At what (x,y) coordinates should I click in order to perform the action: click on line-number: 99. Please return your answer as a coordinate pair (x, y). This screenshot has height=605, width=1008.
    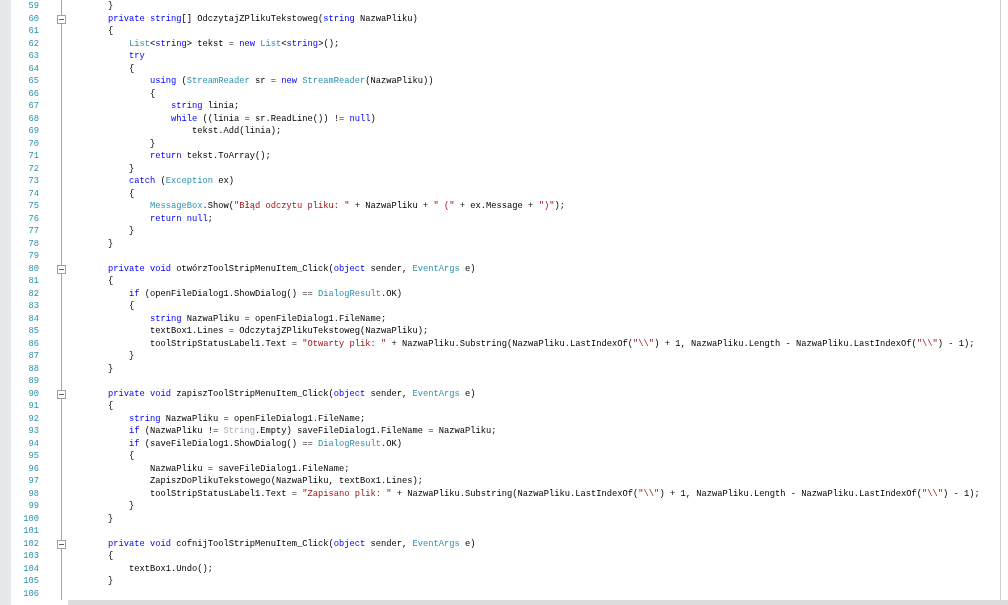
    Looking at the image, I should click on (33, 506).